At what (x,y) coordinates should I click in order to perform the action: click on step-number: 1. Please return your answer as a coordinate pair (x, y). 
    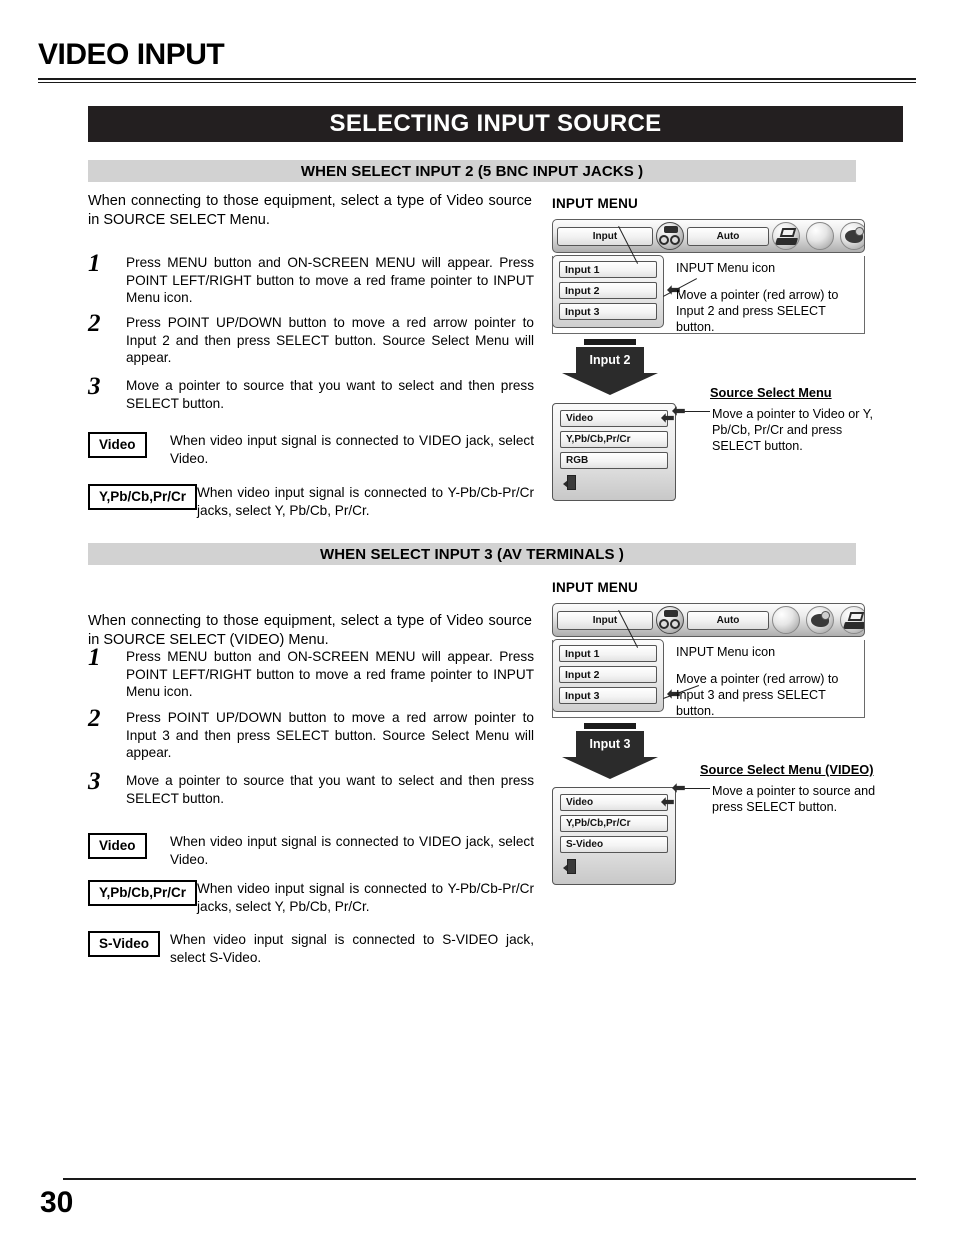
    Looking at the image, I should click on (94, 263).